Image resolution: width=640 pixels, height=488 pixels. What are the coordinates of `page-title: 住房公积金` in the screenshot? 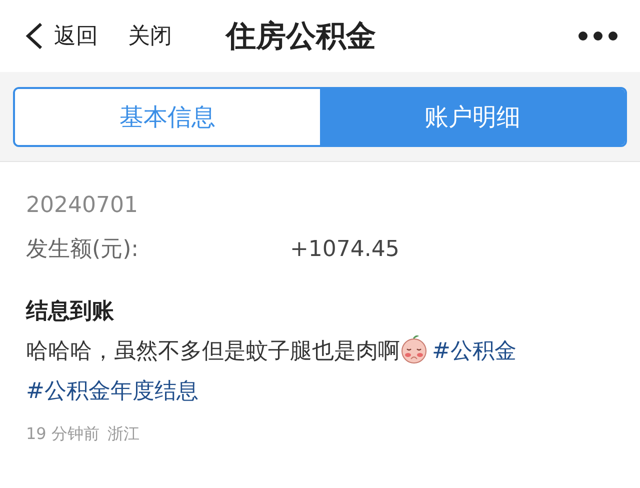 It's located at (301, 37).